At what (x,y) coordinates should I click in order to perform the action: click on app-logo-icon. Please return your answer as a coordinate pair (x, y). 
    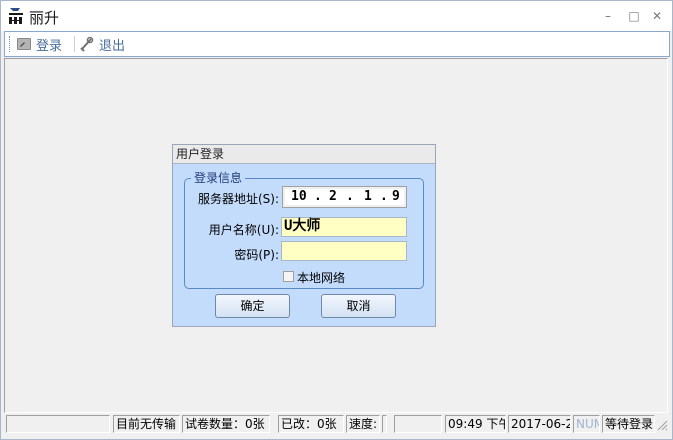
    Looking at the image, I should click on (16, 16).